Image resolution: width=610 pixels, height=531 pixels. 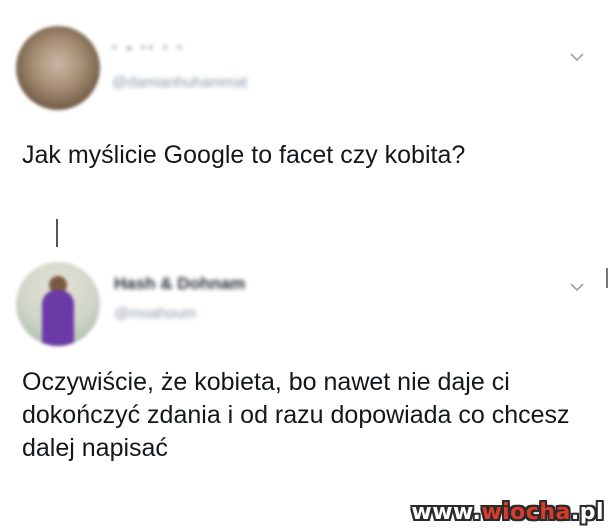 I want to click on watermark: www.wiocha.pl, so click(x=507, y=512).